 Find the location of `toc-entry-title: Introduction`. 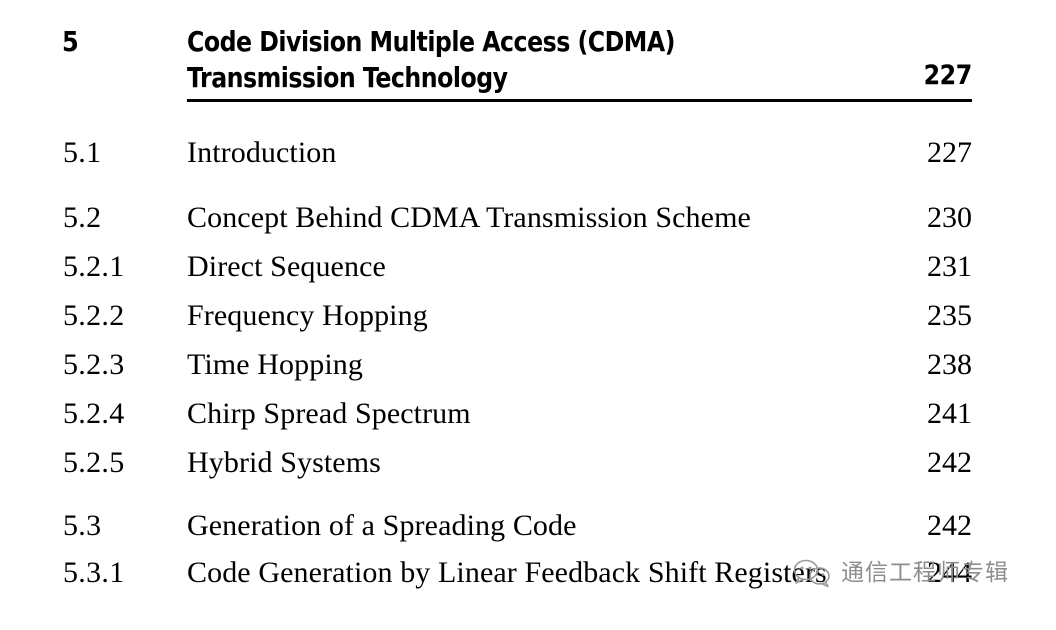

toc-entry-title: Introduction is located at coordinates (262, 152).